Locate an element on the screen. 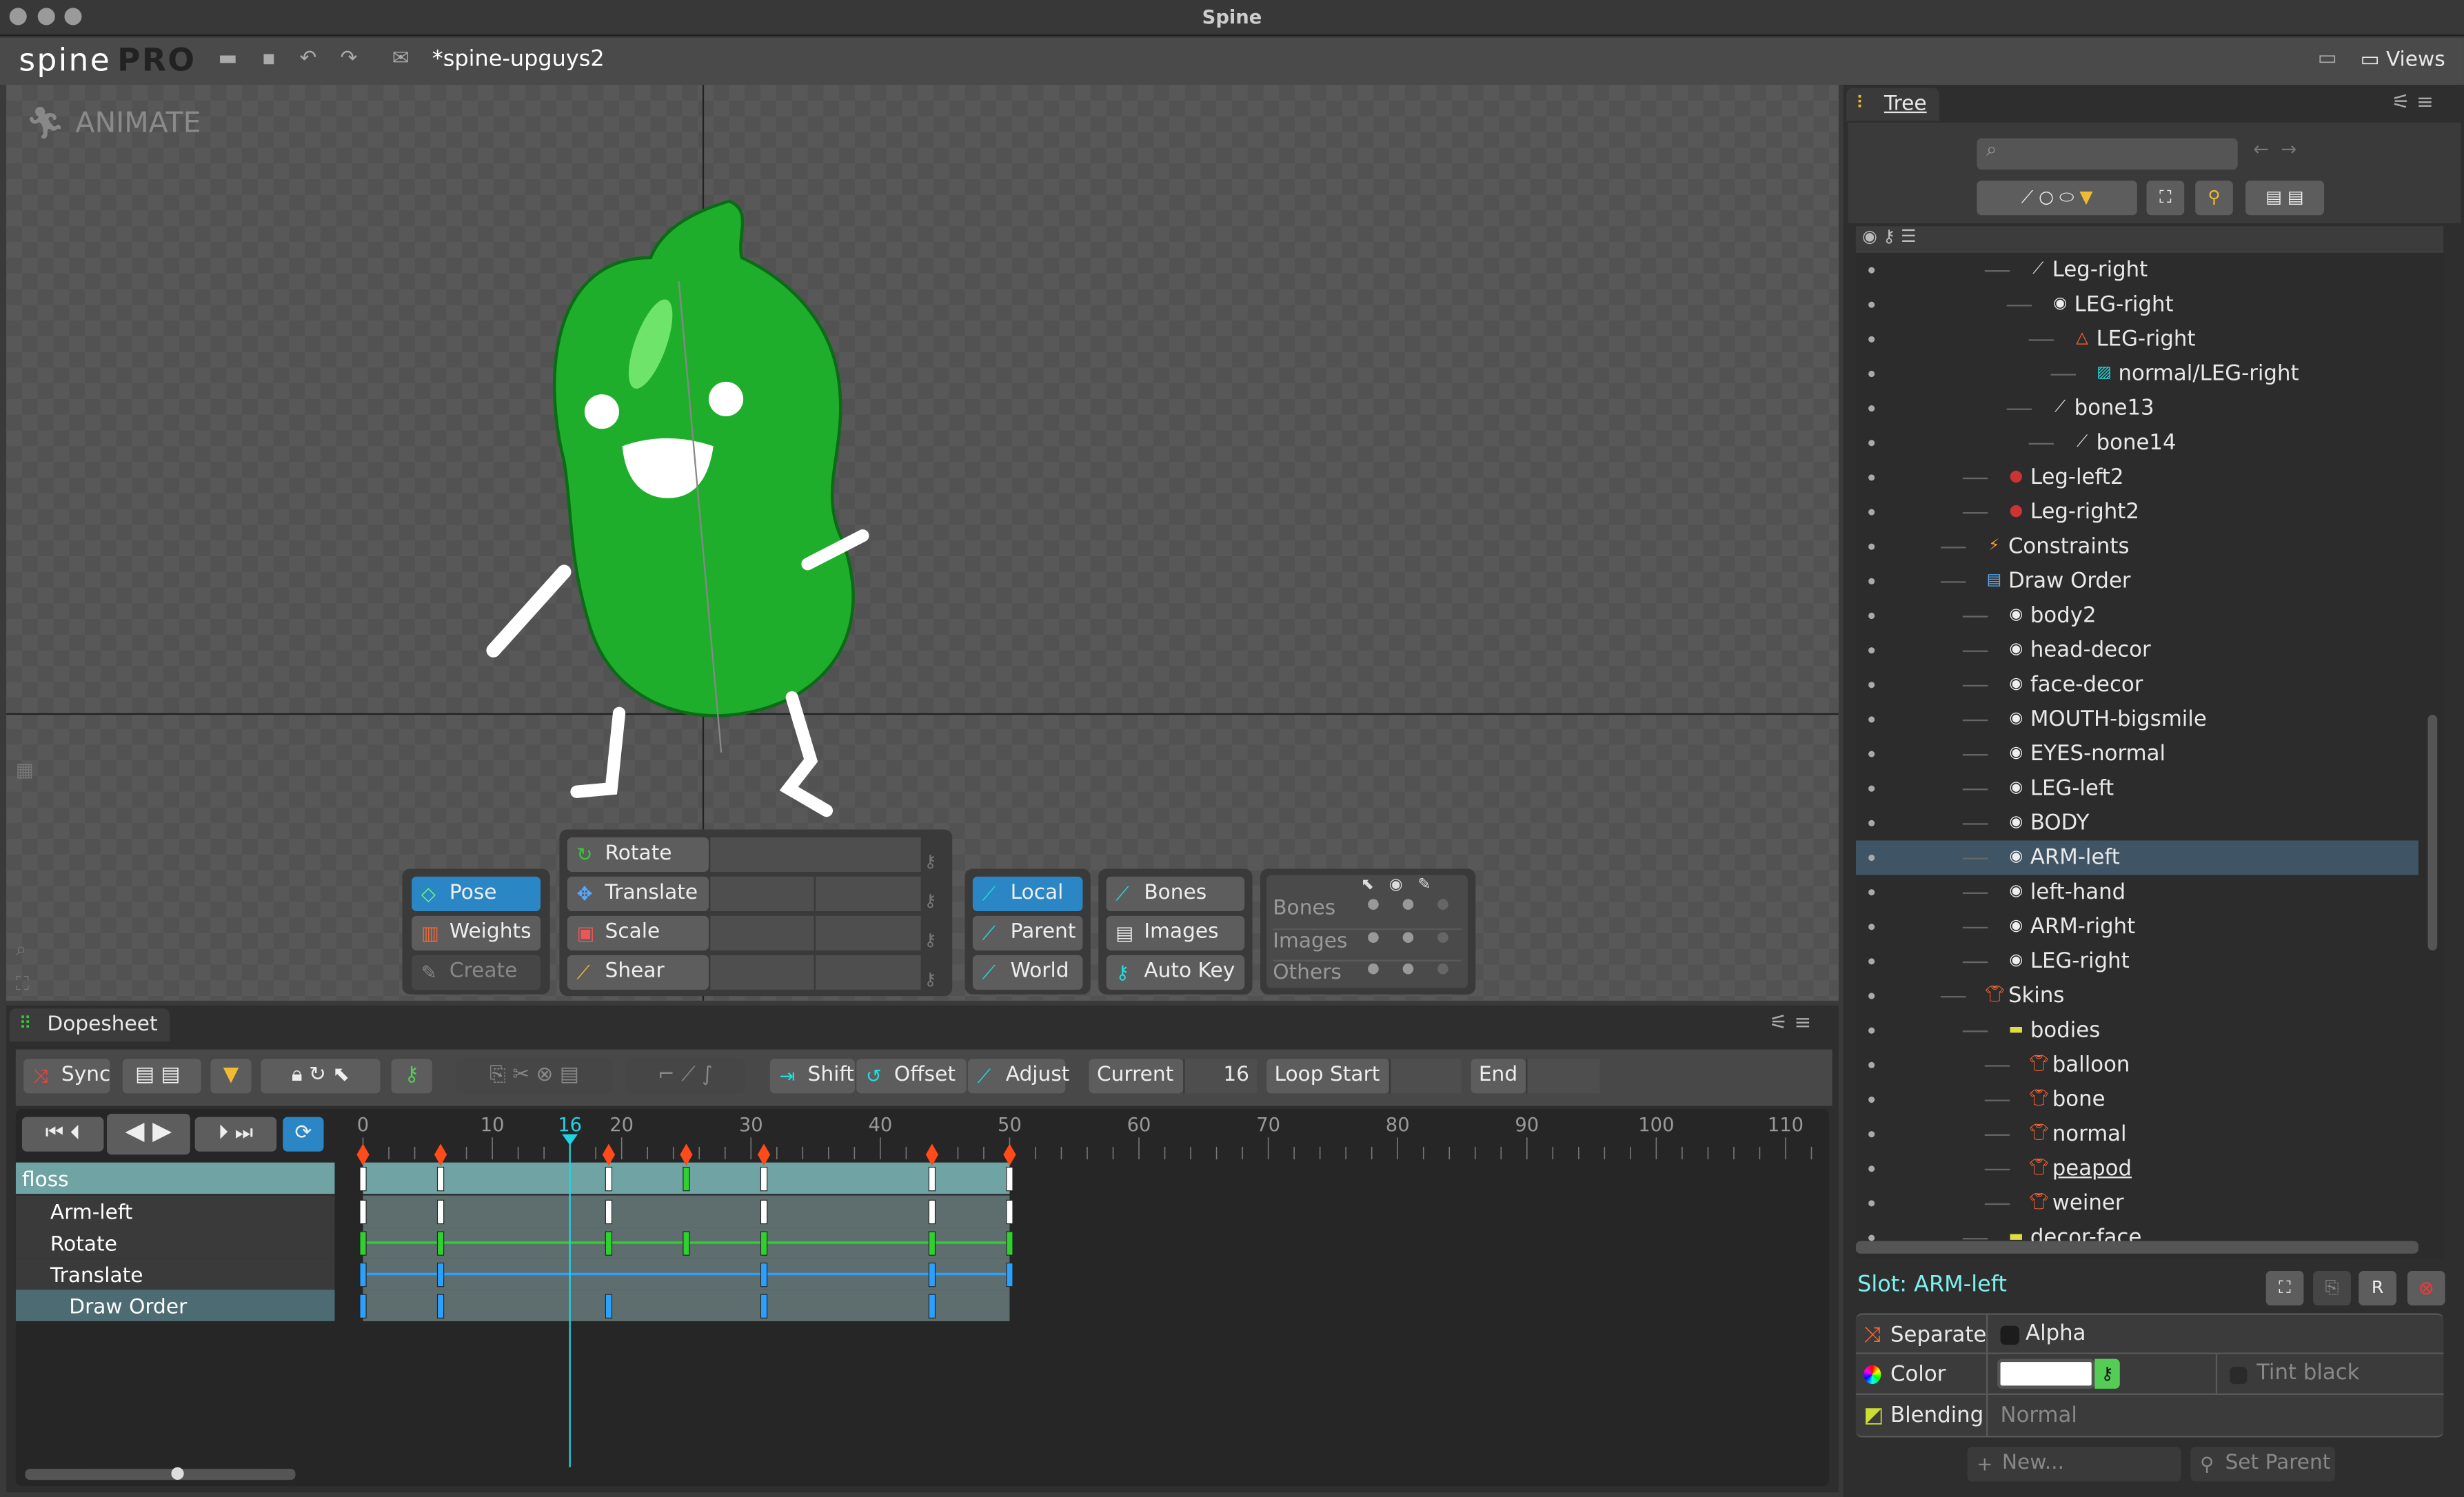 This screenshot has width=2464, height=1497. undo-icon: ↶ is located at coordinates (308, 59).